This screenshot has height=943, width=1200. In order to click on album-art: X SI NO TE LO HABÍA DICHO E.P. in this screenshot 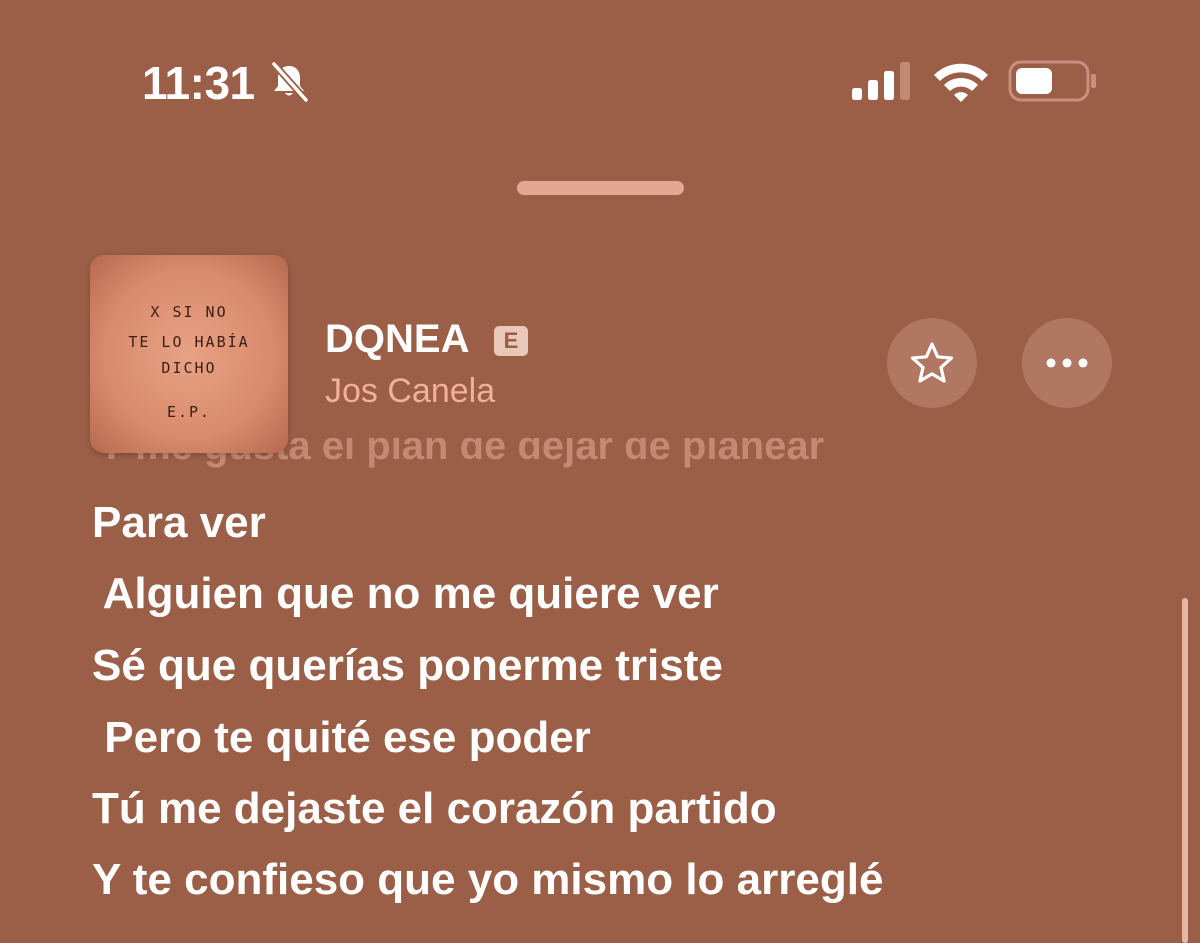, I will do `click(189, 354)`.